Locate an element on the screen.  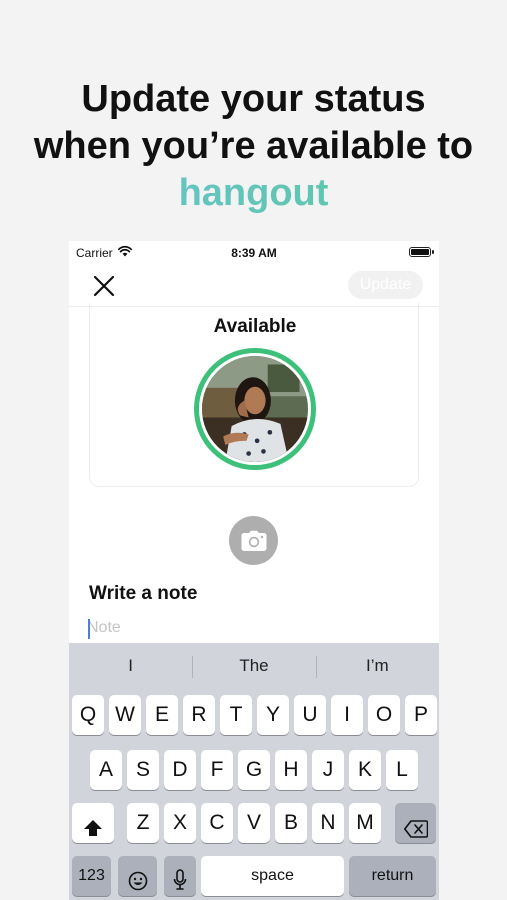
shift-icon is located at coordinates (93, 828).